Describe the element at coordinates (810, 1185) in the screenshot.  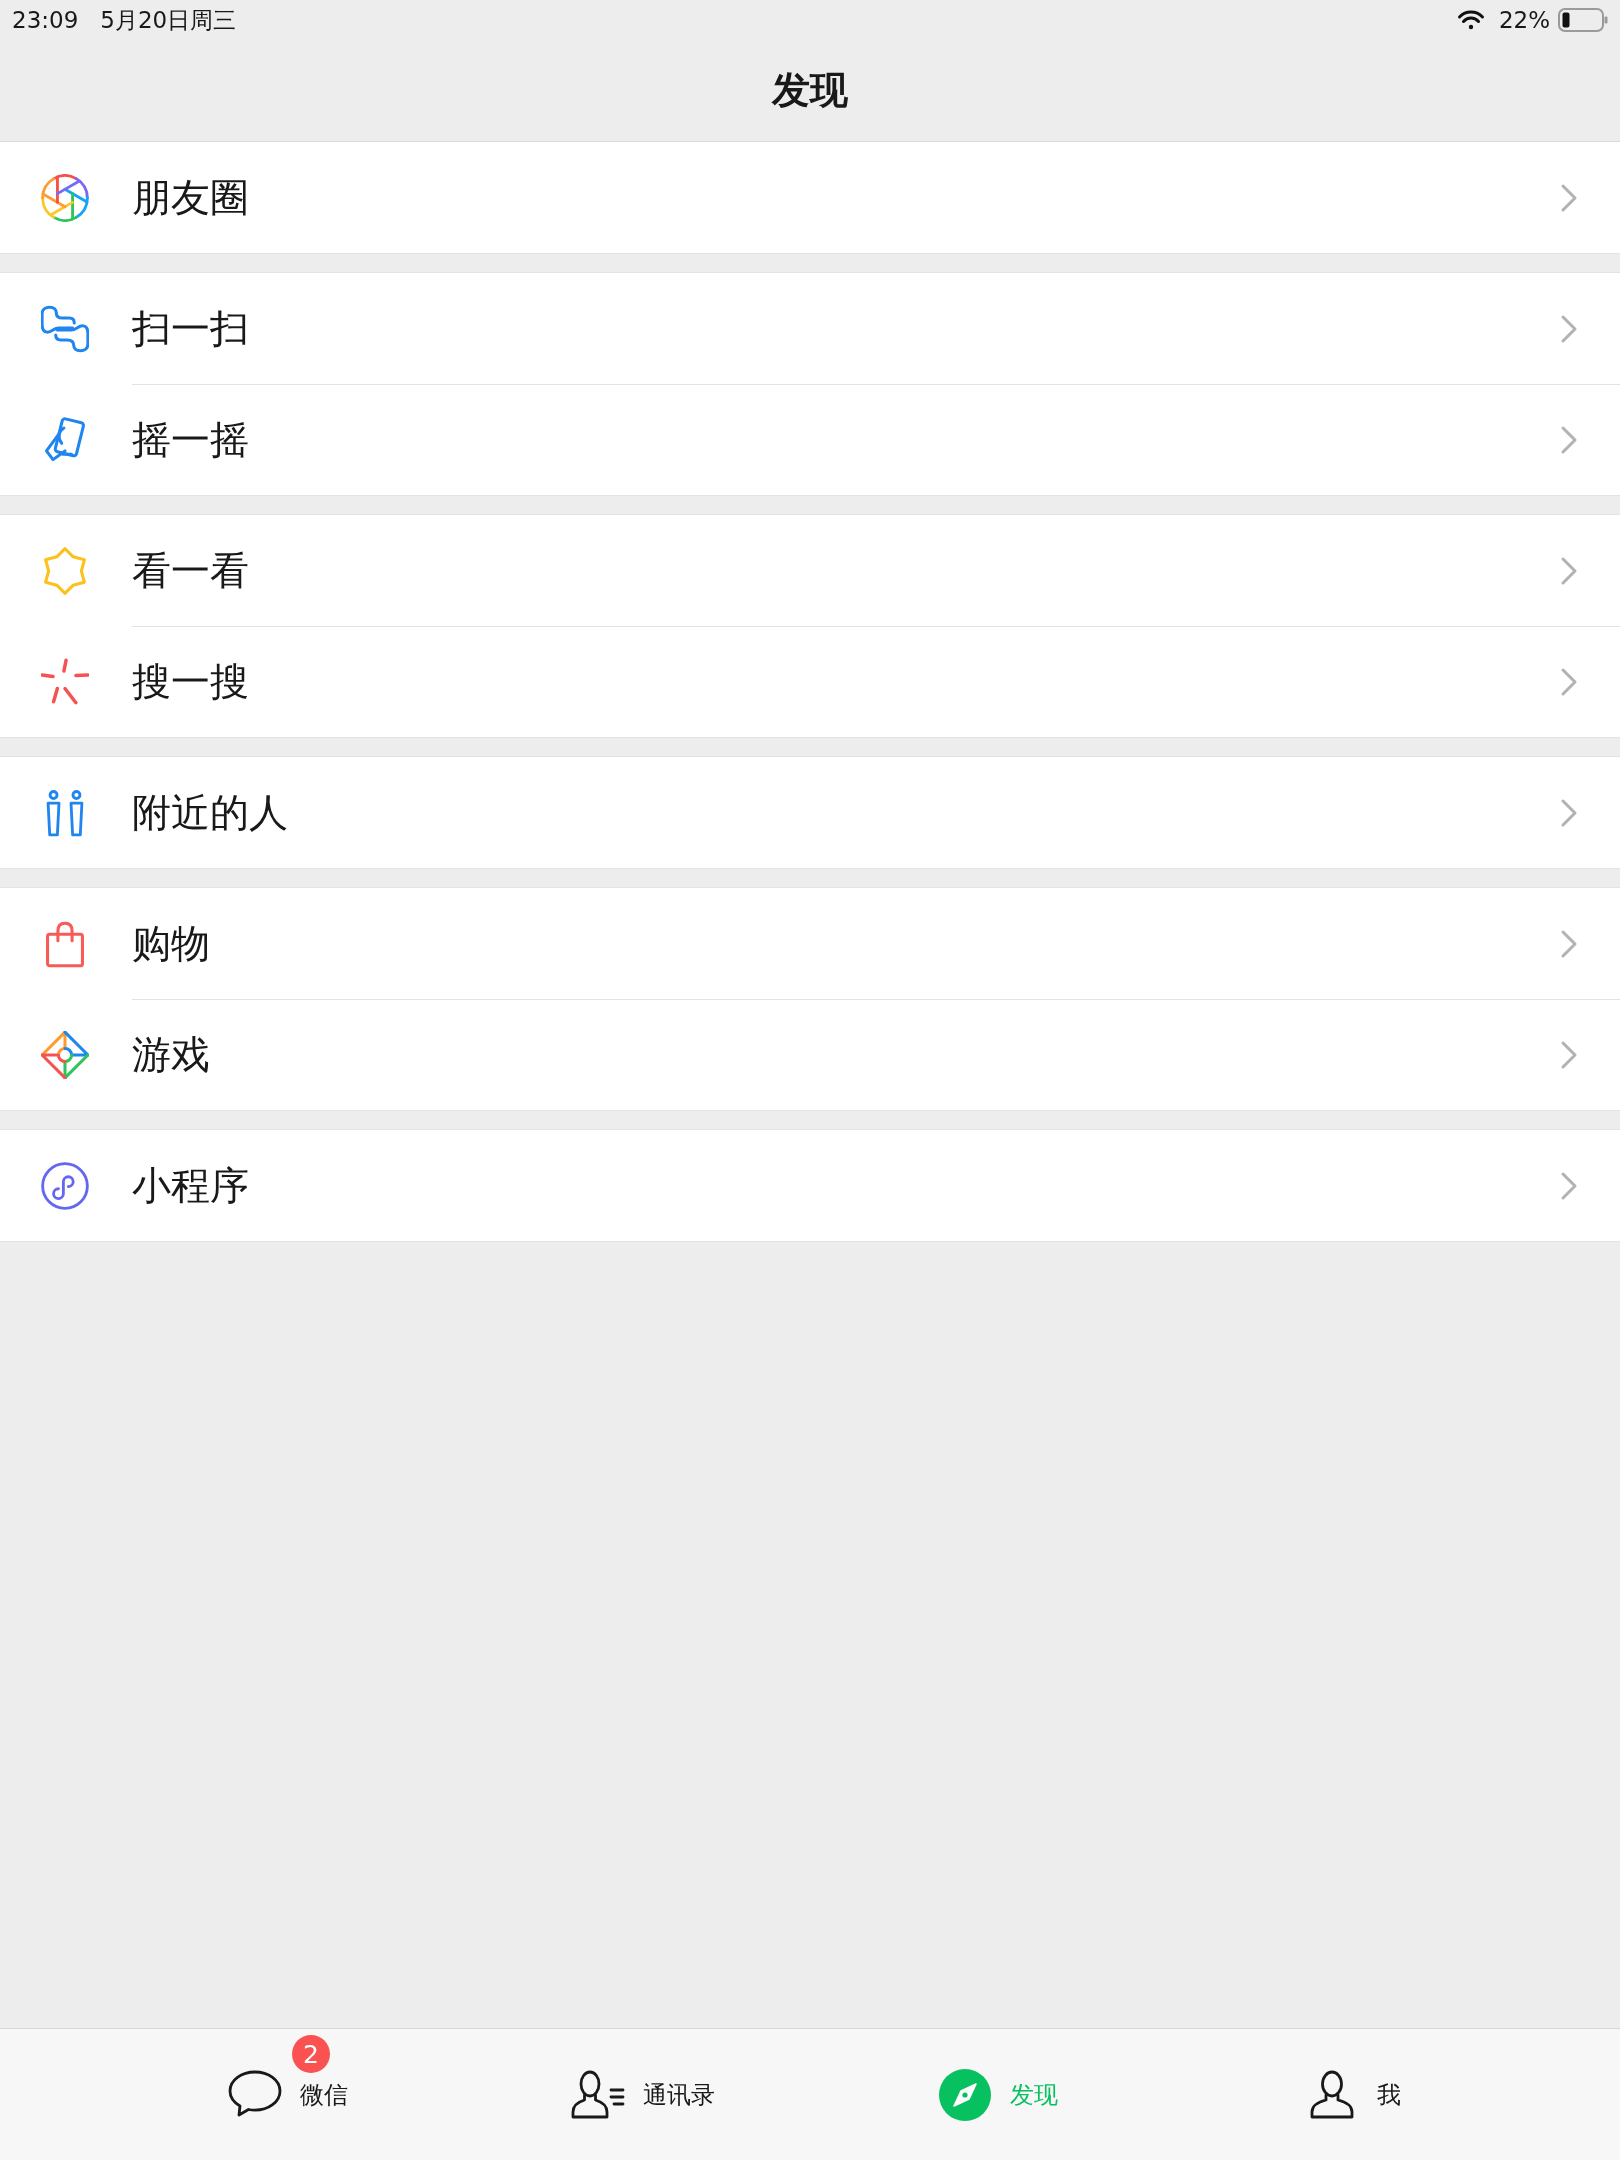
I see `menu-item: 小程序` at that location.